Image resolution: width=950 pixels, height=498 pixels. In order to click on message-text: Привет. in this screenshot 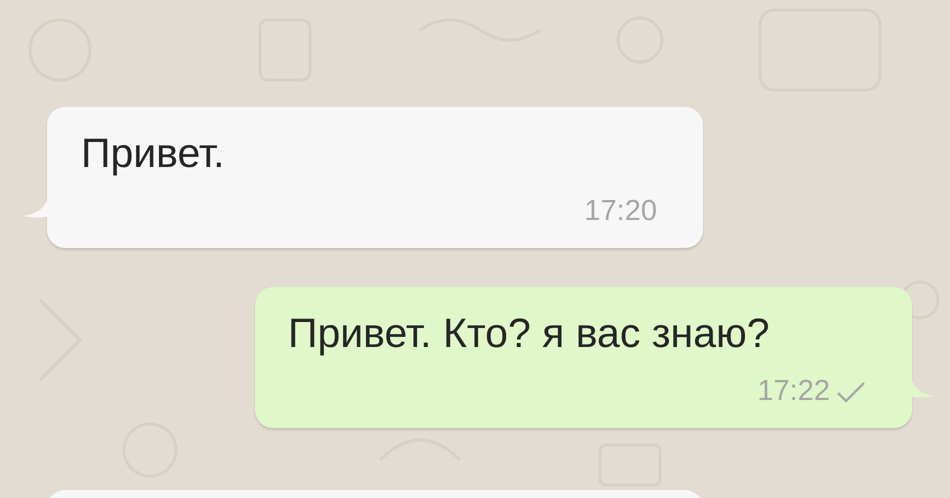, I will do `click(153, 153)`.